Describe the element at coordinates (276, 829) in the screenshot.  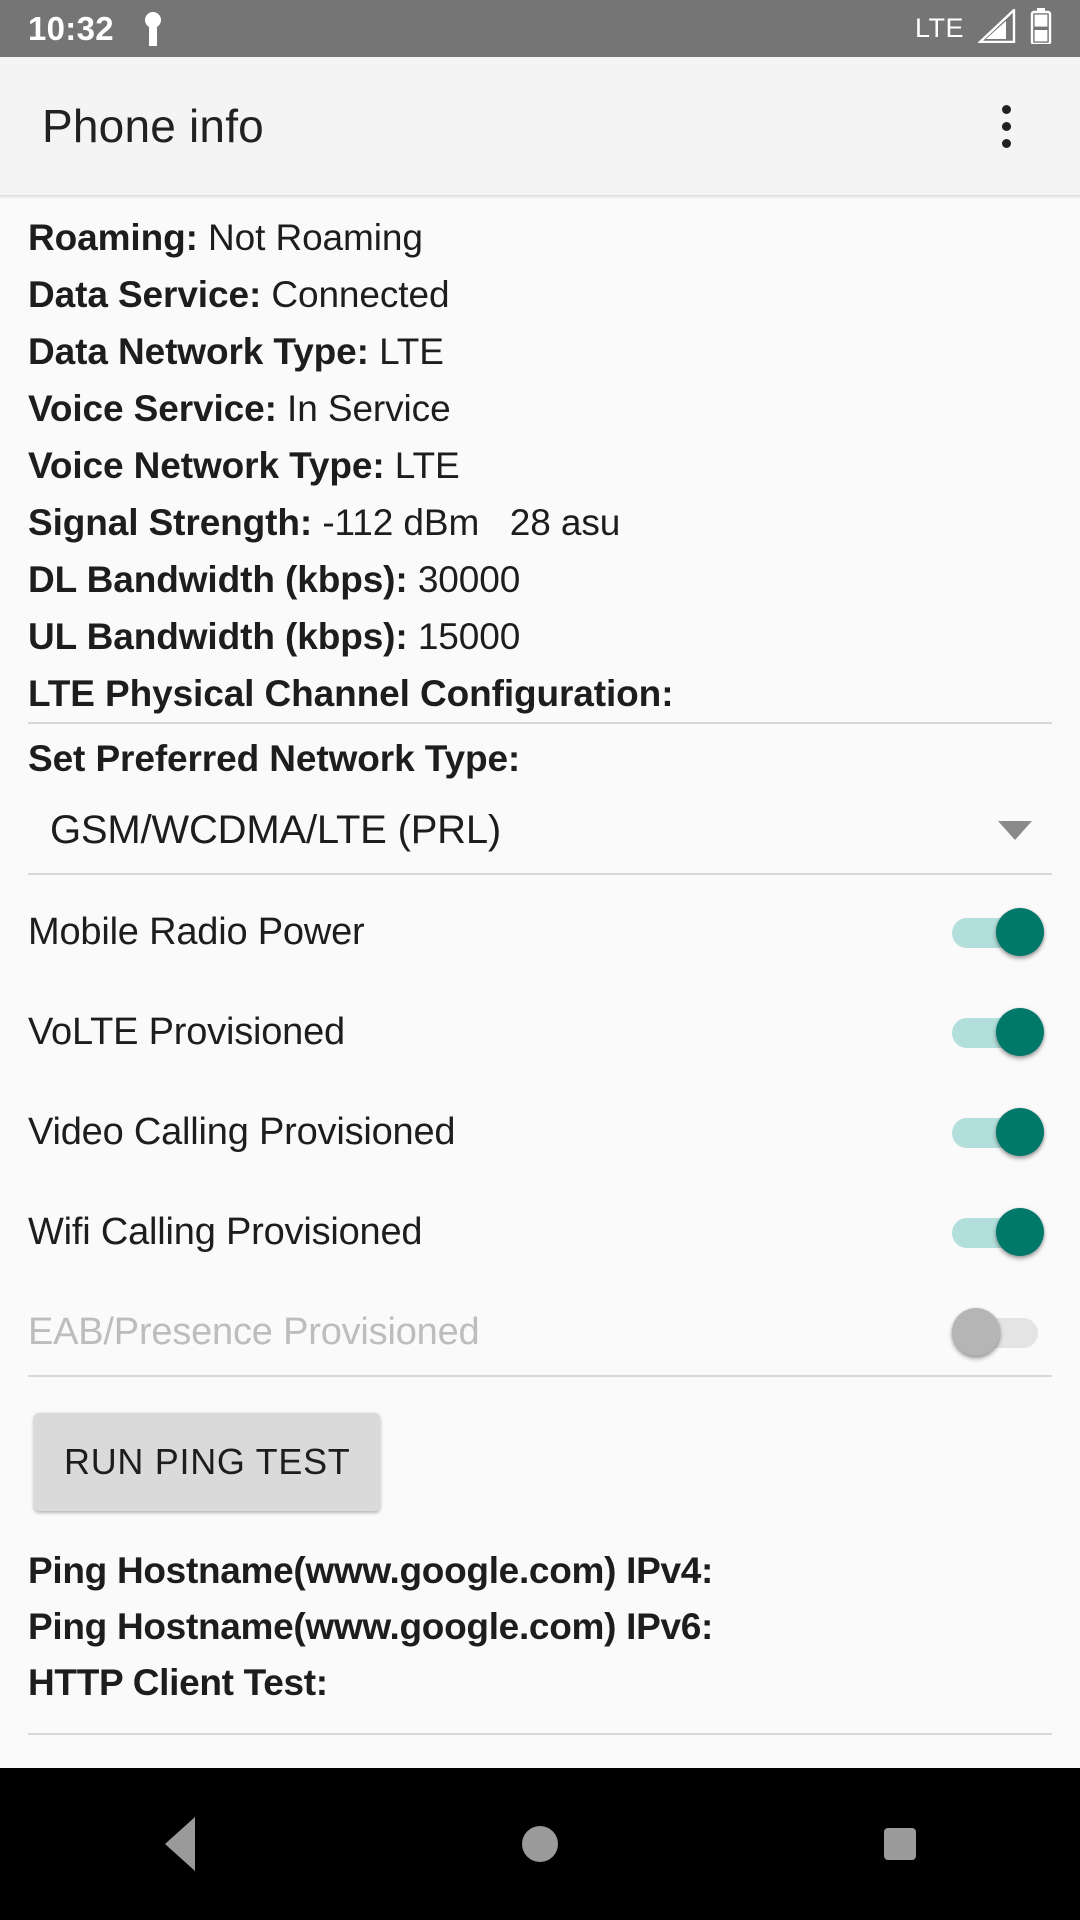
I see `preferred-network-selected-value: GSM/WCDMA/LTE (PRL)` at that location.